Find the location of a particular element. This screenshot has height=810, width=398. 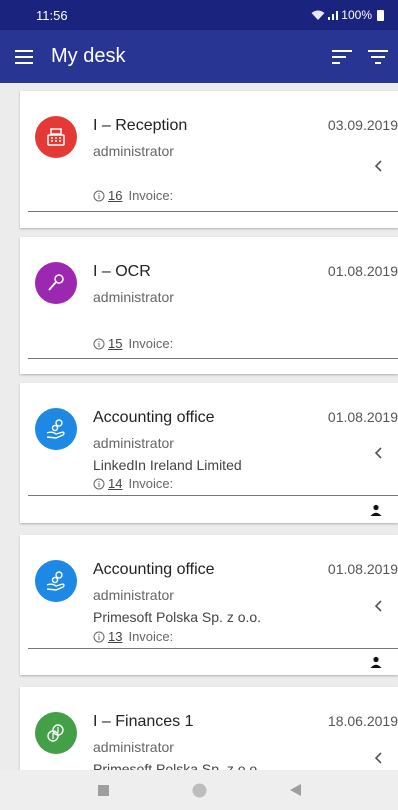

recents-button is located at coordinates (103, 790).